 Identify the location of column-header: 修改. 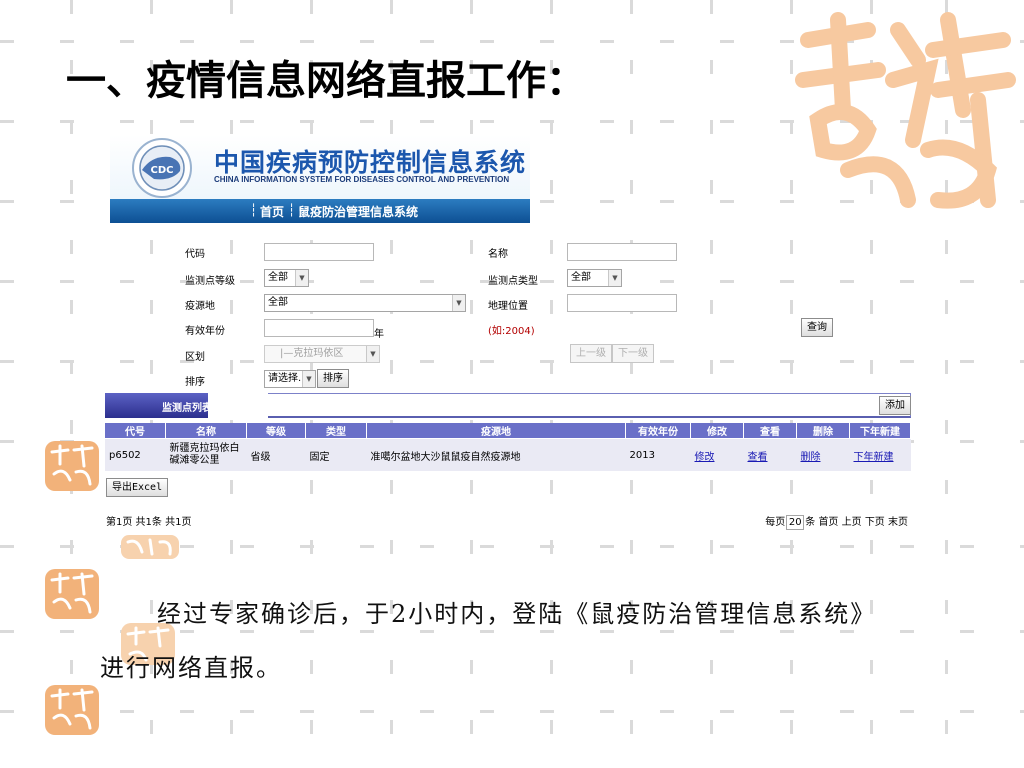
(717, 431).